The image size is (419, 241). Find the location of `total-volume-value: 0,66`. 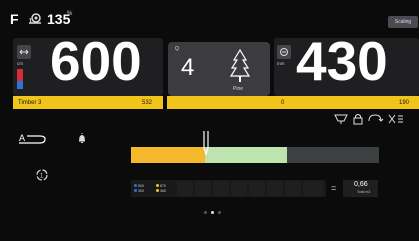

total-volume-value: 0,66 is located at coordinates (361, 184).